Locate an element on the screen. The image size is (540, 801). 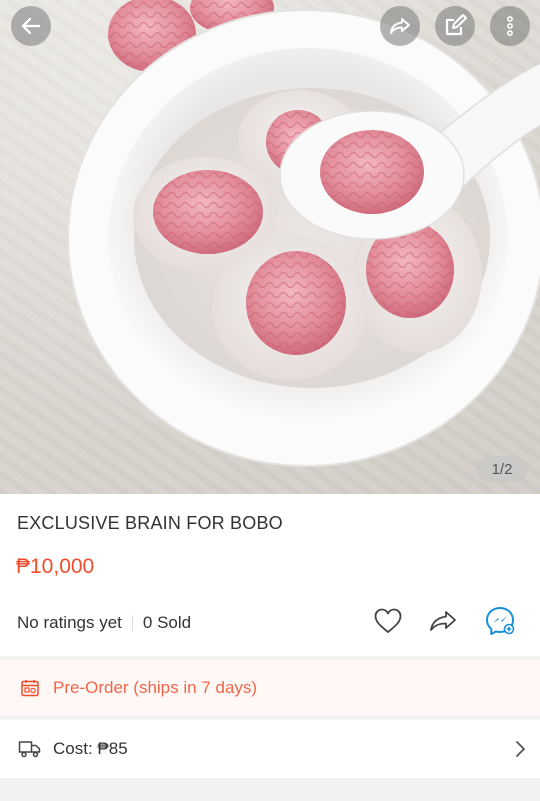
preorder-banner: Pre-Order (ships in 7 days) is located at coordinates (270, 687).